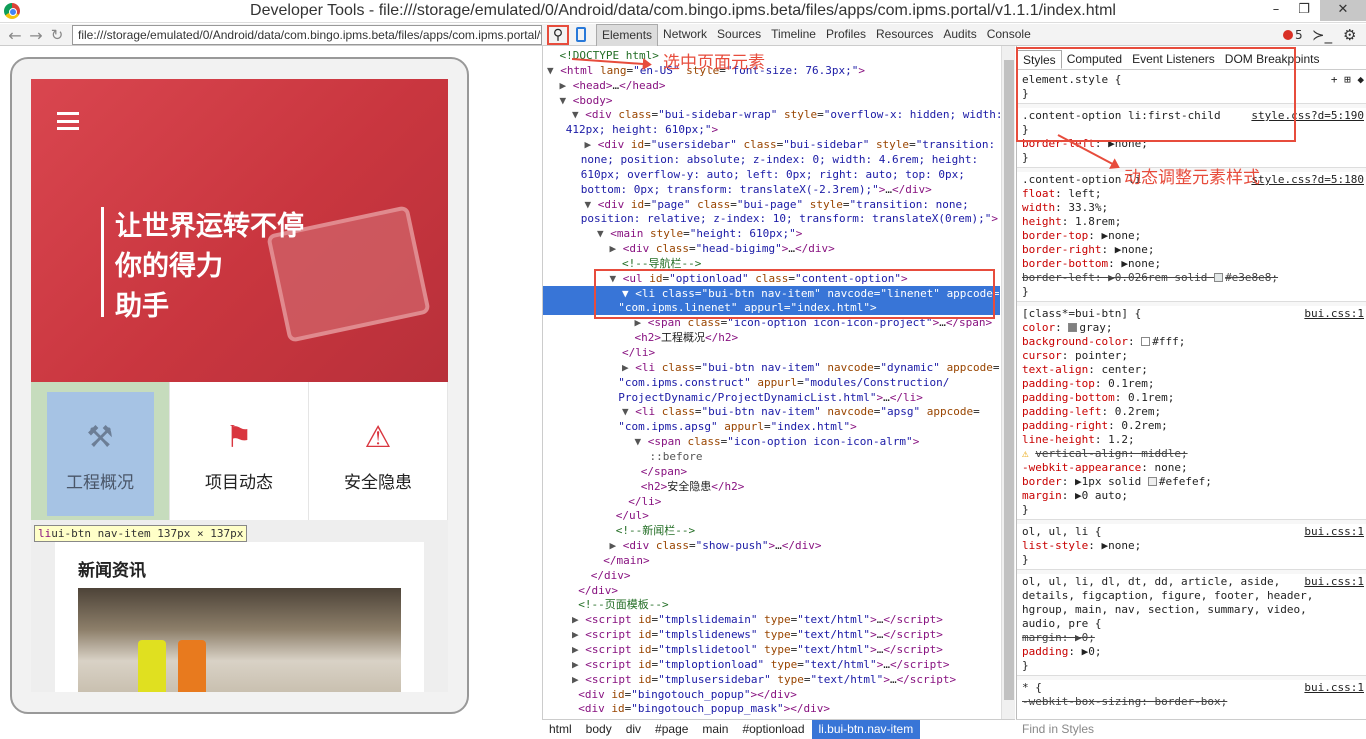  Describe the element at coordinates (1191, 468) in the screenshot. I see `style-line: -webkit-appearance: none;` at that location.